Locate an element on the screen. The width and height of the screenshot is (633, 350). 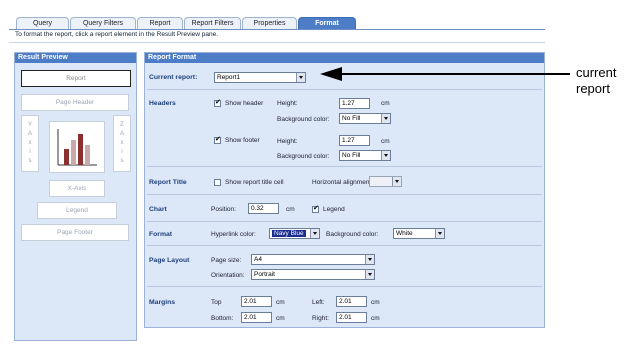
annotation-current-report: current report is located at coordinates (596, 81).